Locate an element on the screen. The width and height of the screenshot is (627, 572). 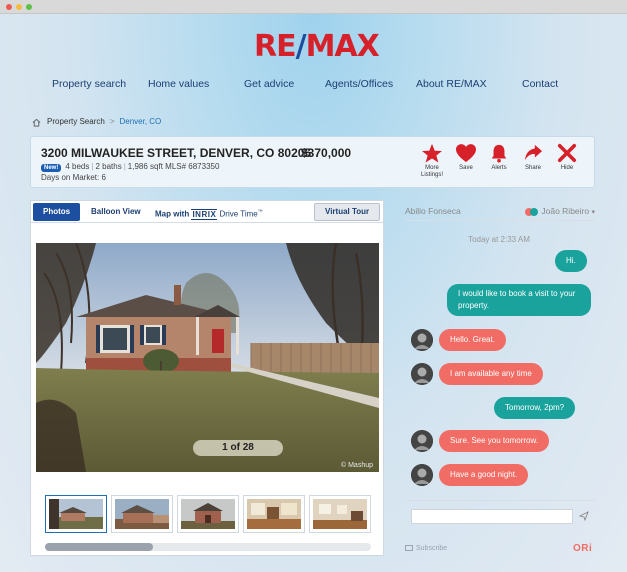
tab-map-drive-time: Map with INRIX Drive Time™ is located at coordinates (209, 212).